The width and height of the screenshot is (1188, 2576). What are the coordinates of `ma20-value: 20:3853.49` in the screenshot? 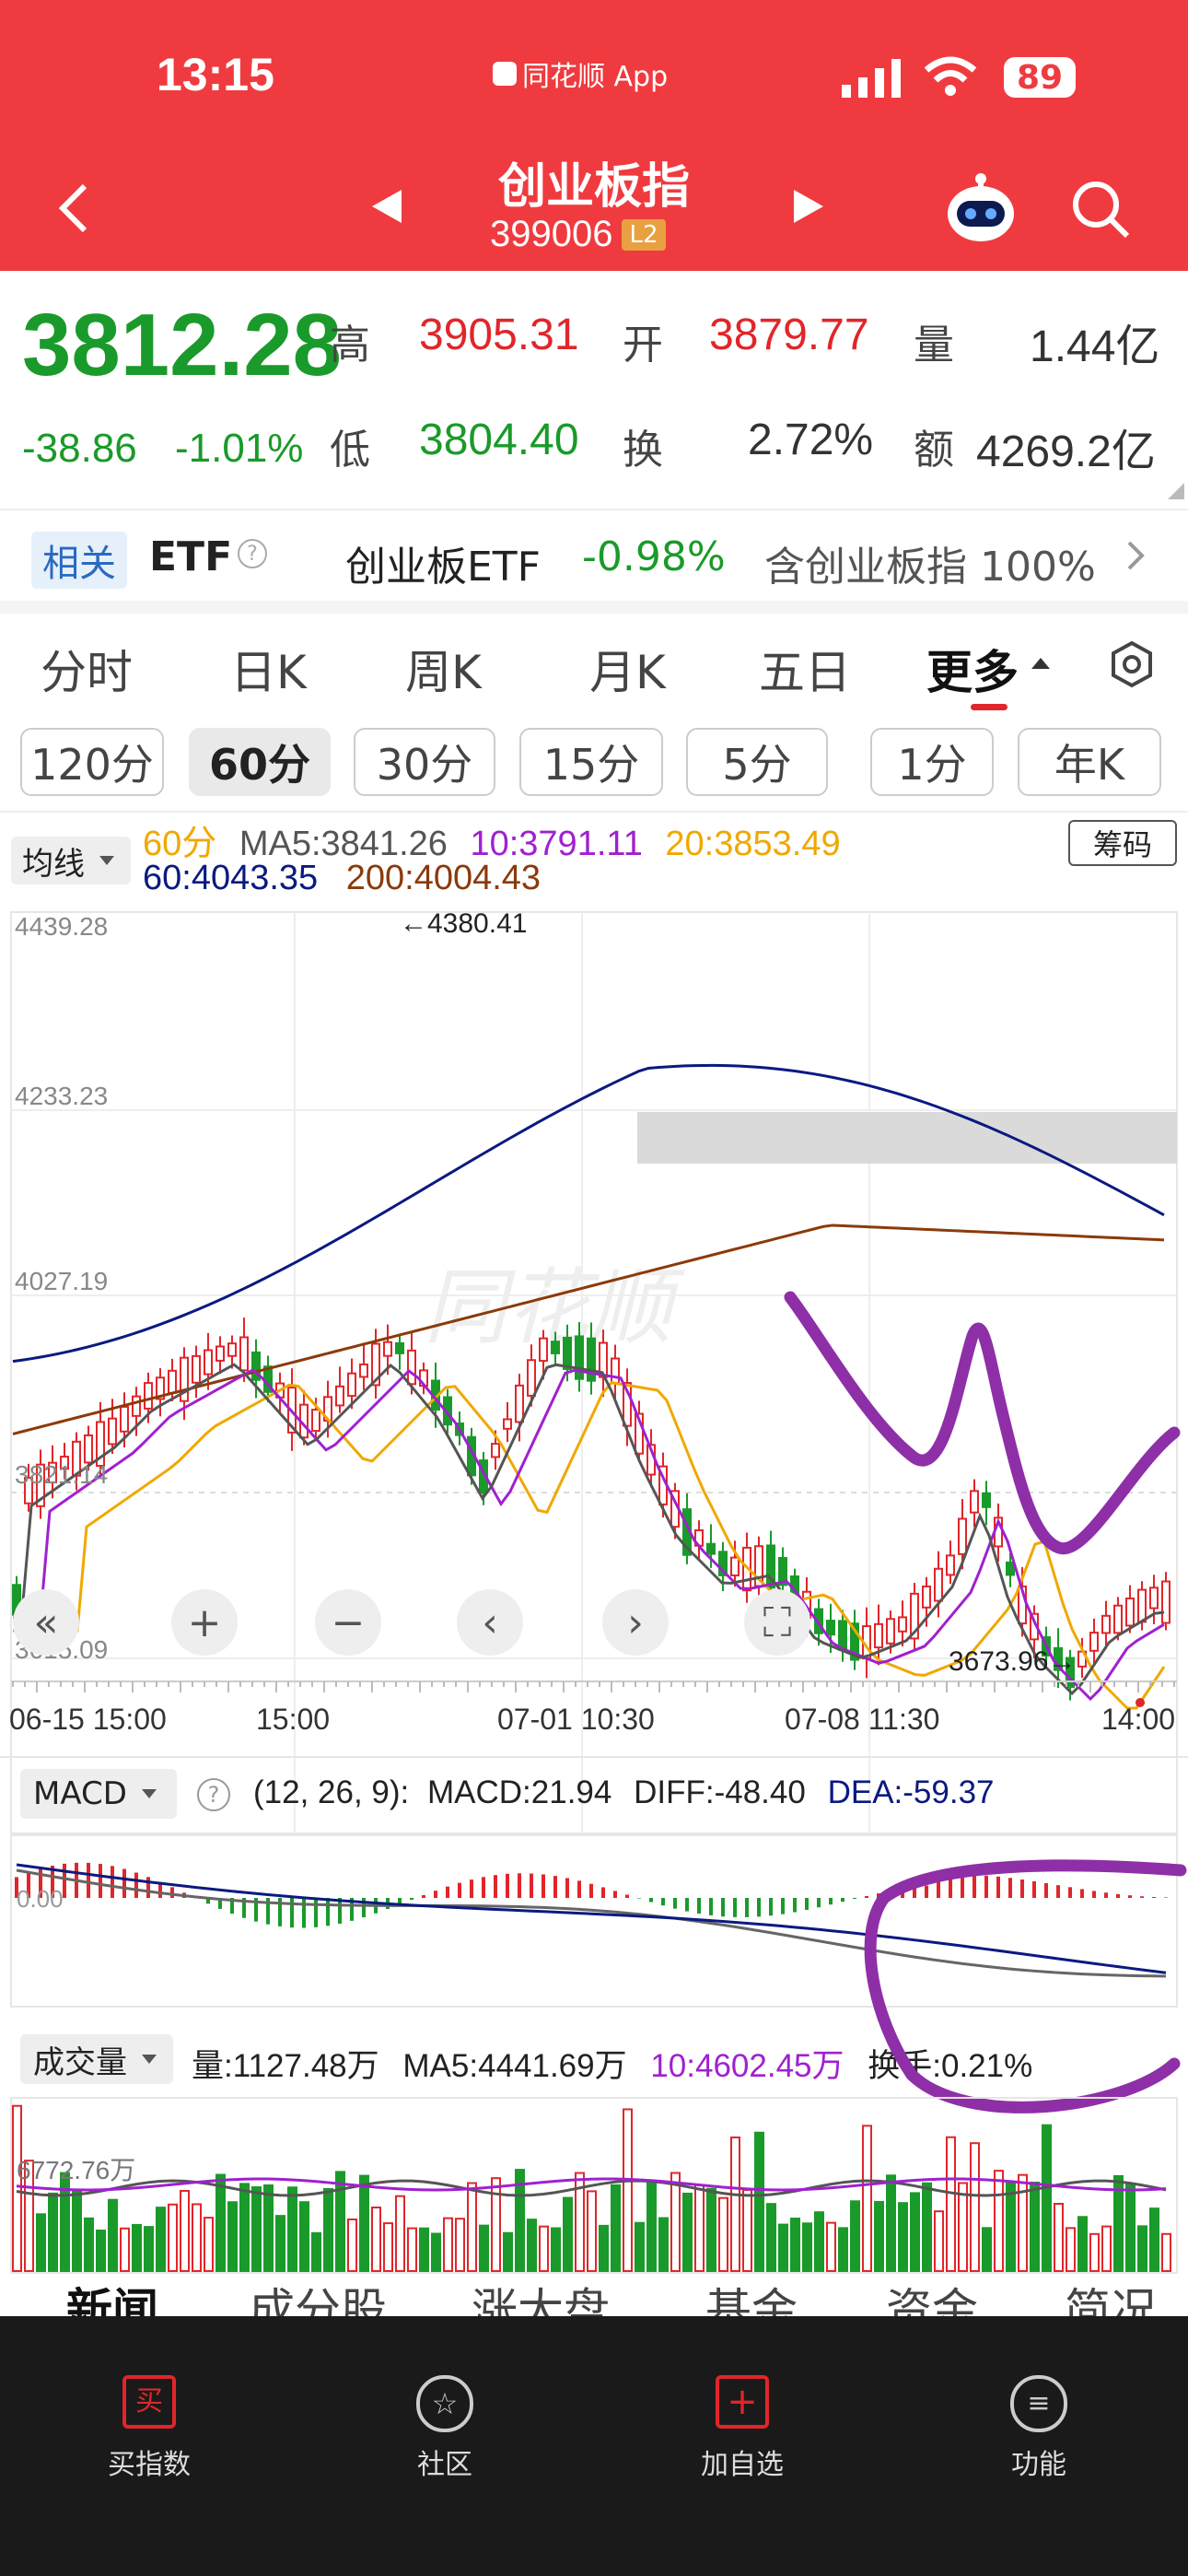 It's located at (753, 844).